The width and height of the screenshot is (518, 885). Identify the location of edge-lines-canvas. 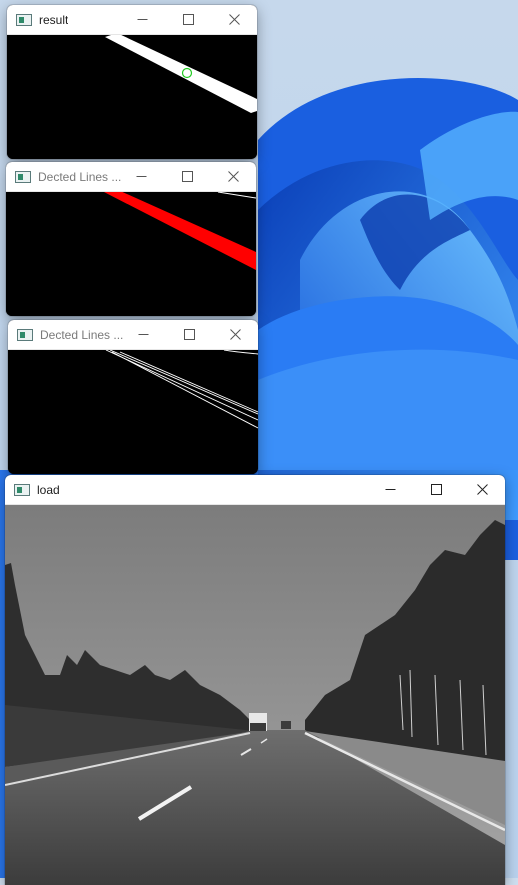
(133, 411).